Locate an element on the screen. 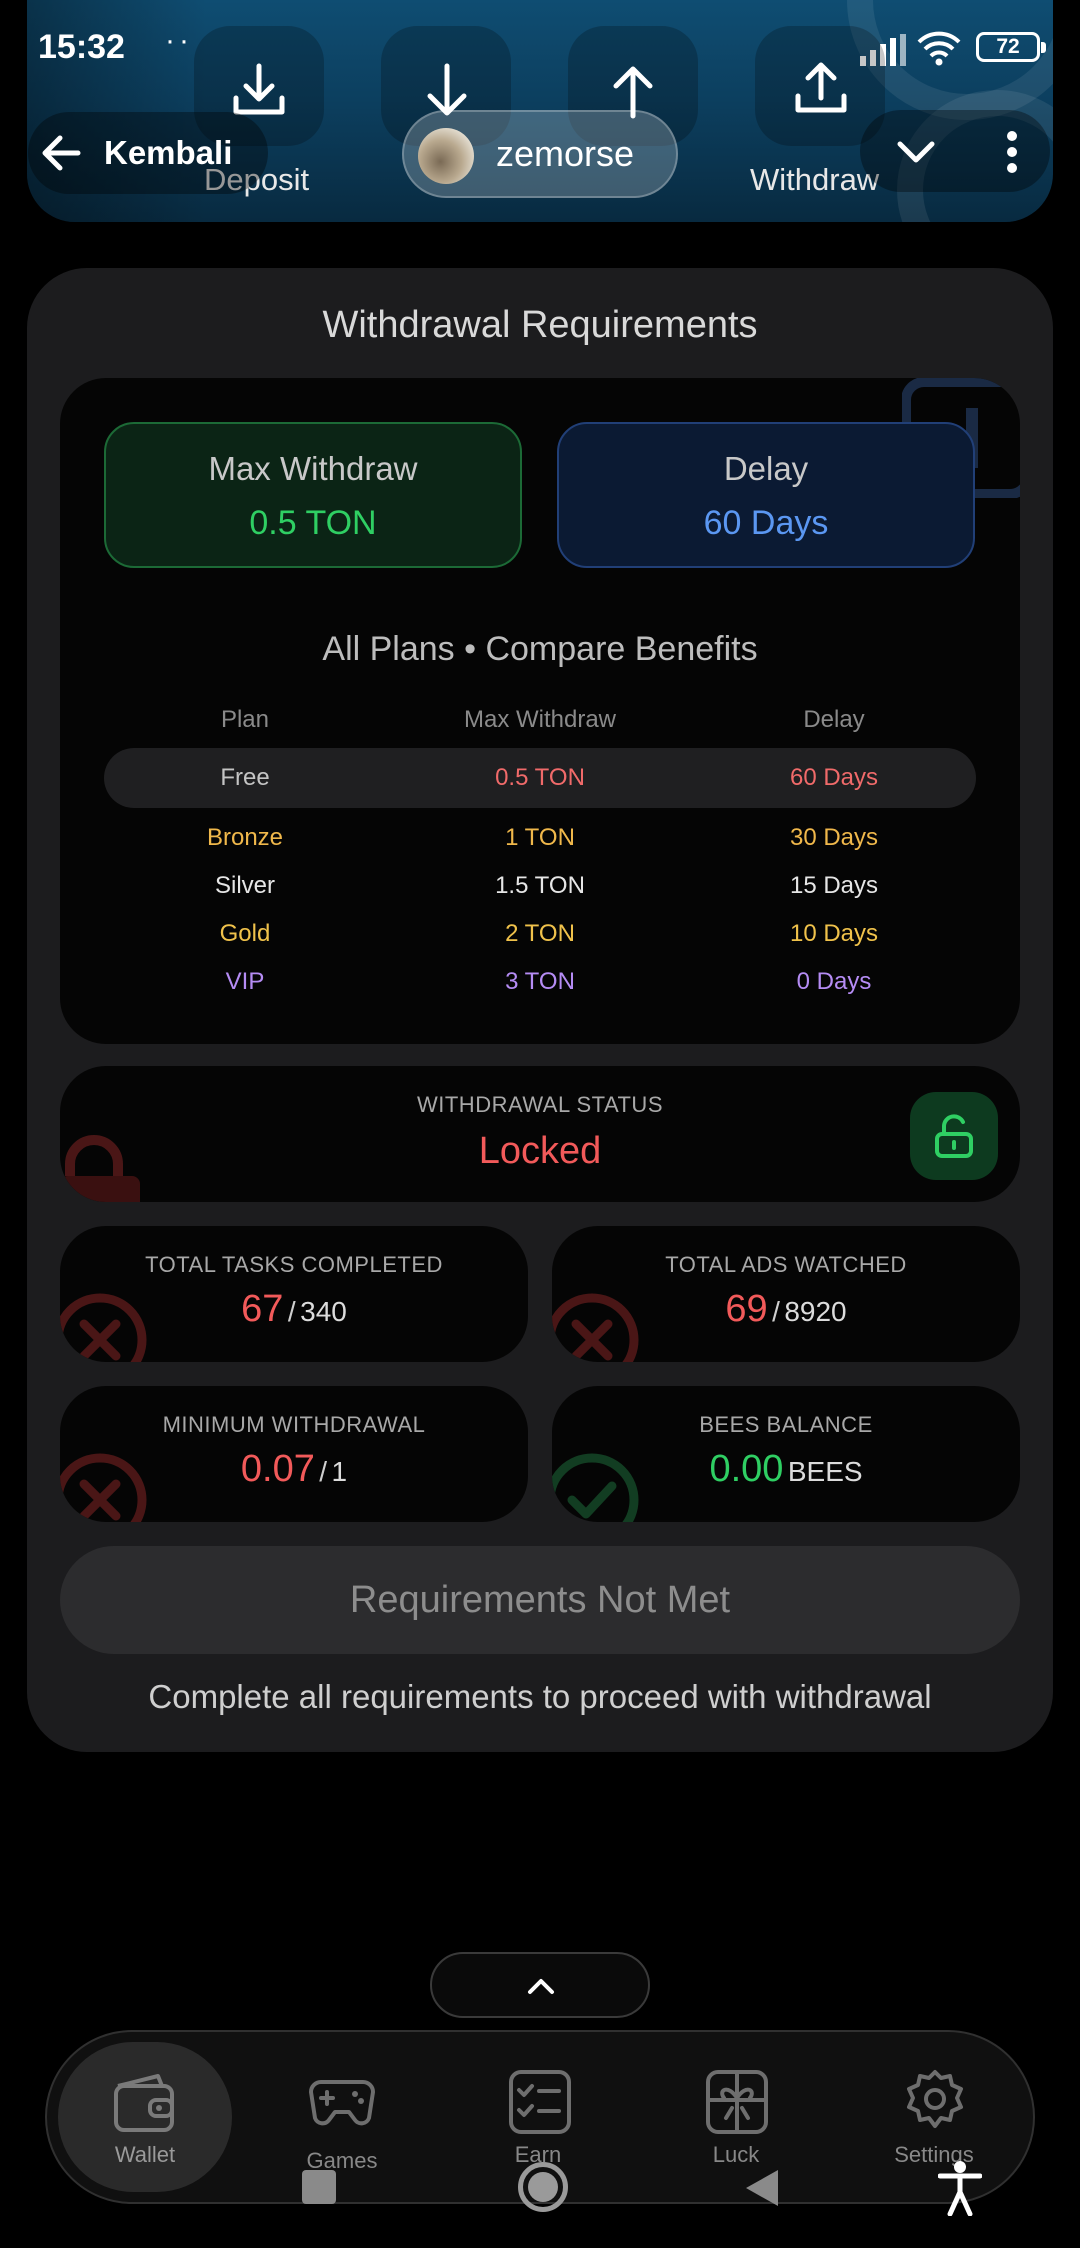 The image size is (1080, 2248). plan-free-max: 0.5 TON is located at coordinates (540, 777).